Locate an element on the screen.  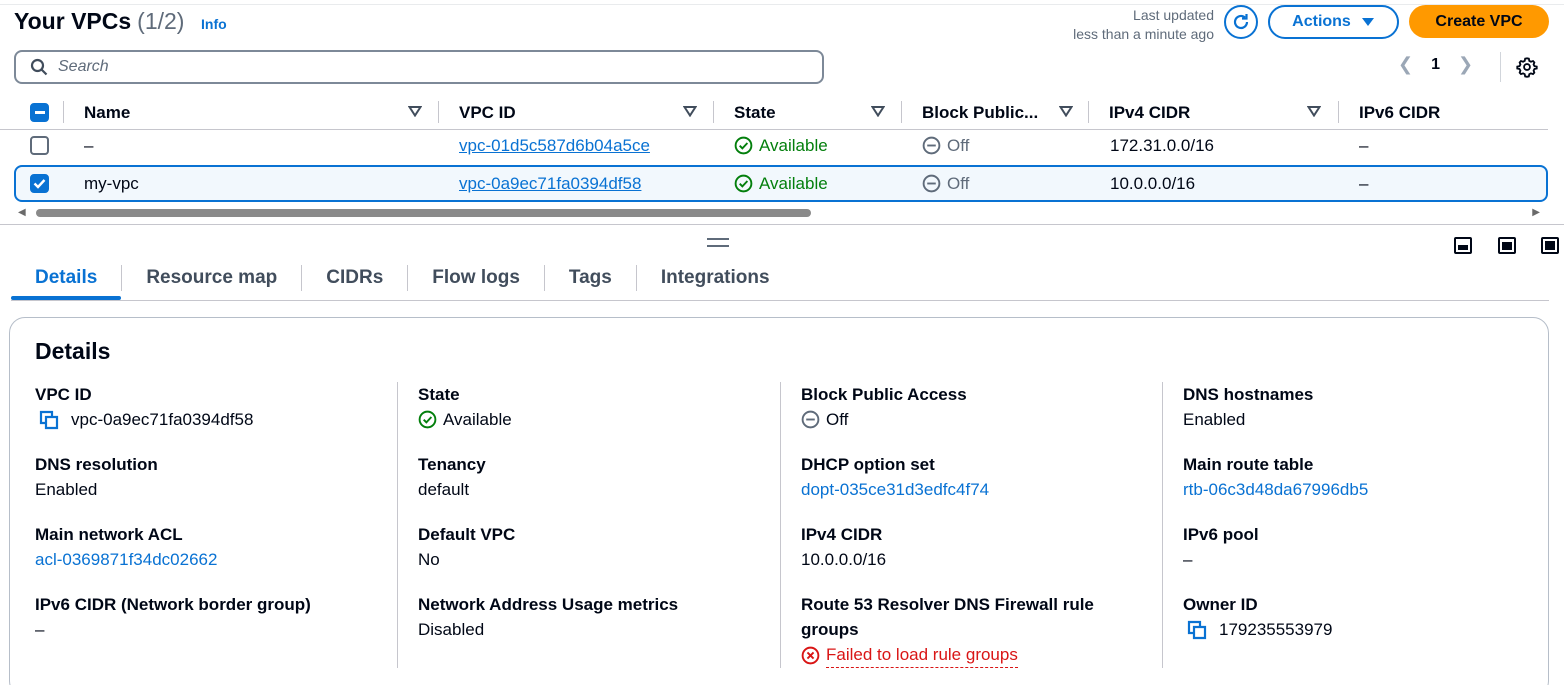
vpc-id-link: vpc-0a9ec71fa0394df58 is located at coordinates (550, 184).